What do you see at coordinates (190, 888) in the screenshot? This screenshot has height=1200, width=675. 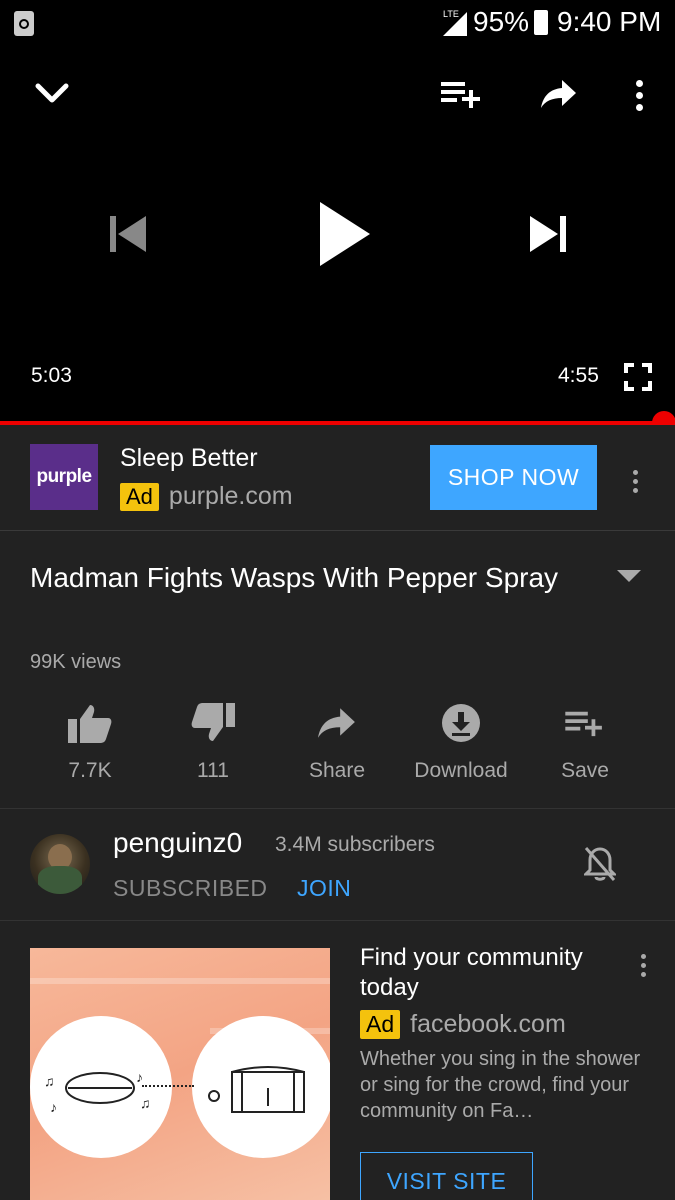 I see `subscribed-button: SUBSCRIBED` at bounding box center [190, 888].